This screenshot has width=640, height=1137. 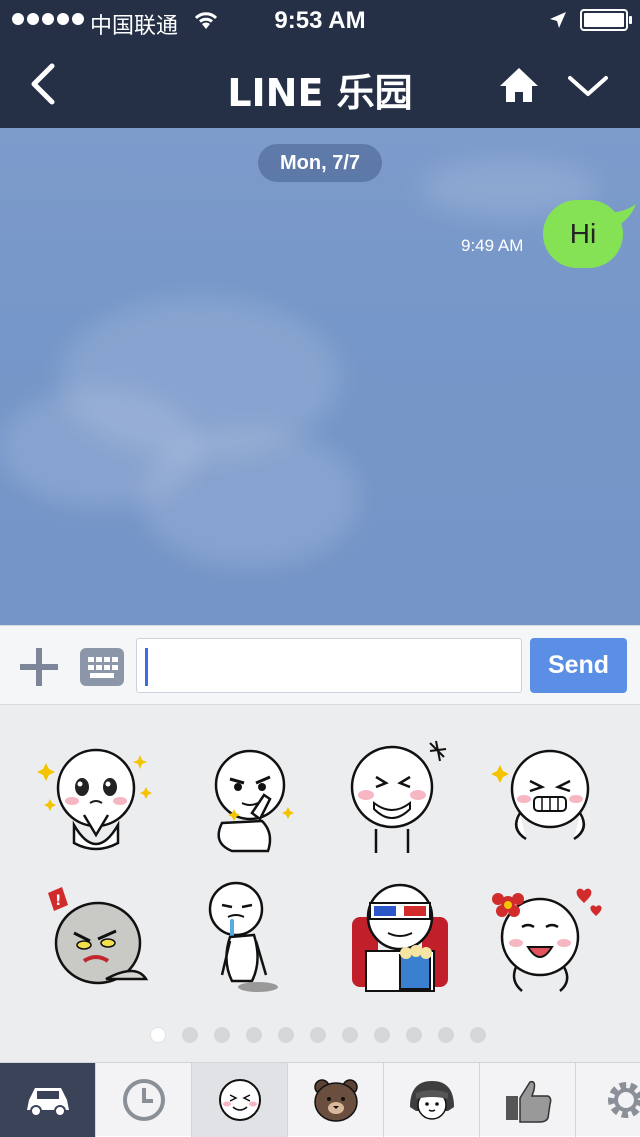 I want to click on sticker-pager, so click(x=318, y=1035).